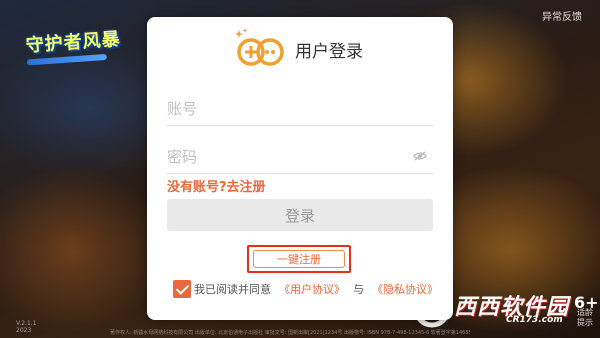 The height and width of the screenshot is (338, 600). I want to click on version-year: 2023, so click(24, 330).